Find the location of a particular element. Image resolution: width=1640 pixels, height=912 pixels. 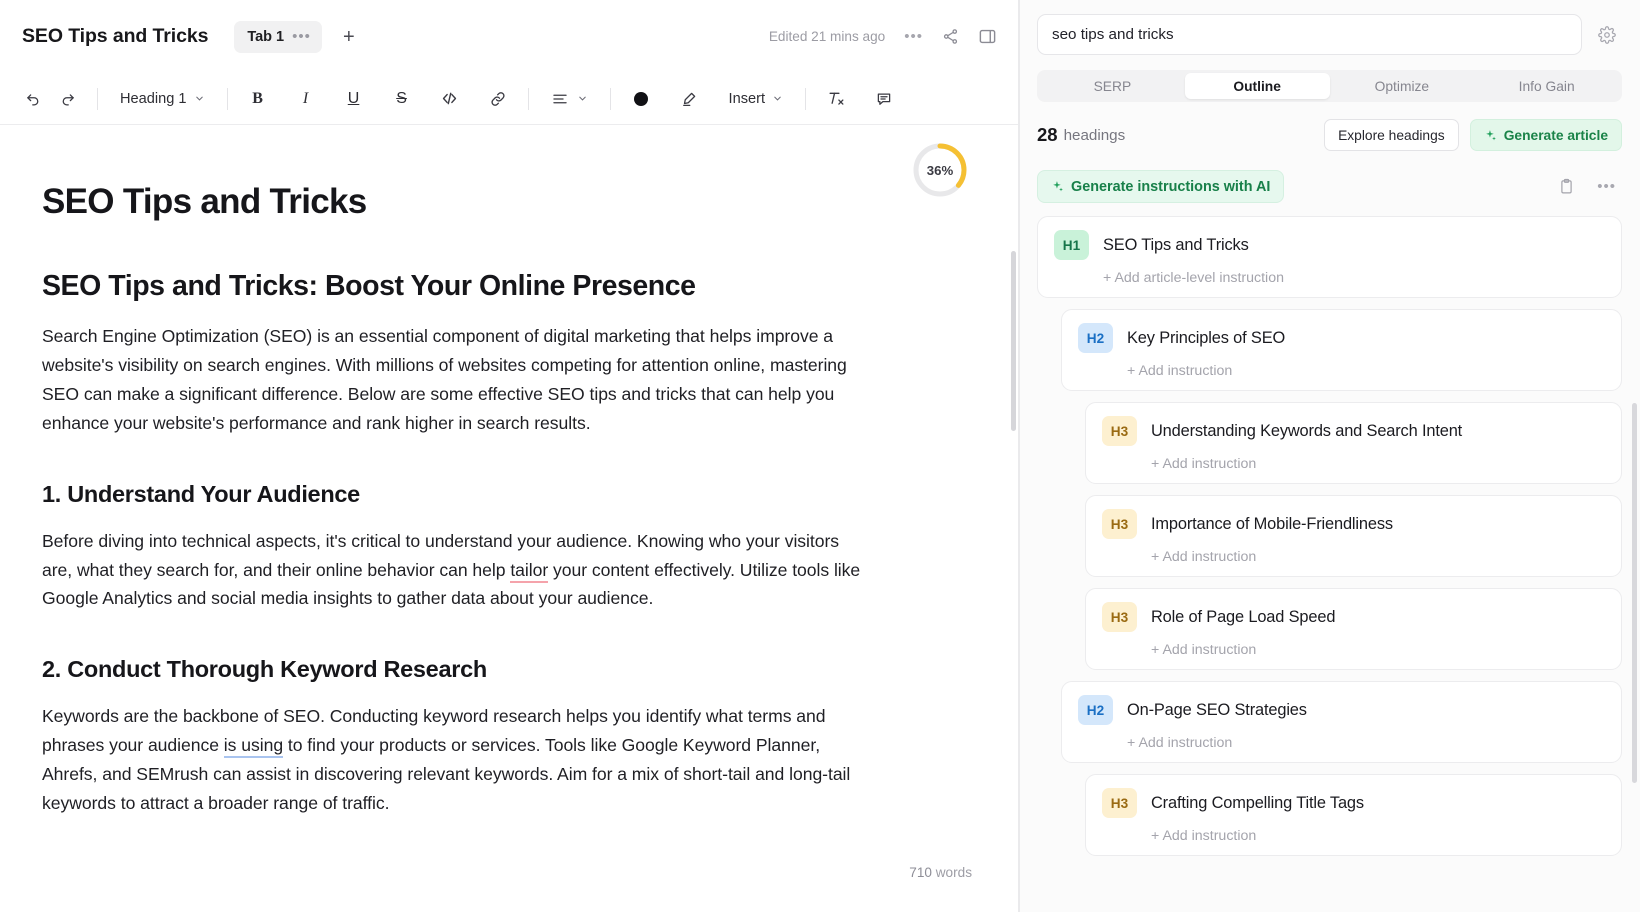

align-icon is located at coordinates (569, 99).